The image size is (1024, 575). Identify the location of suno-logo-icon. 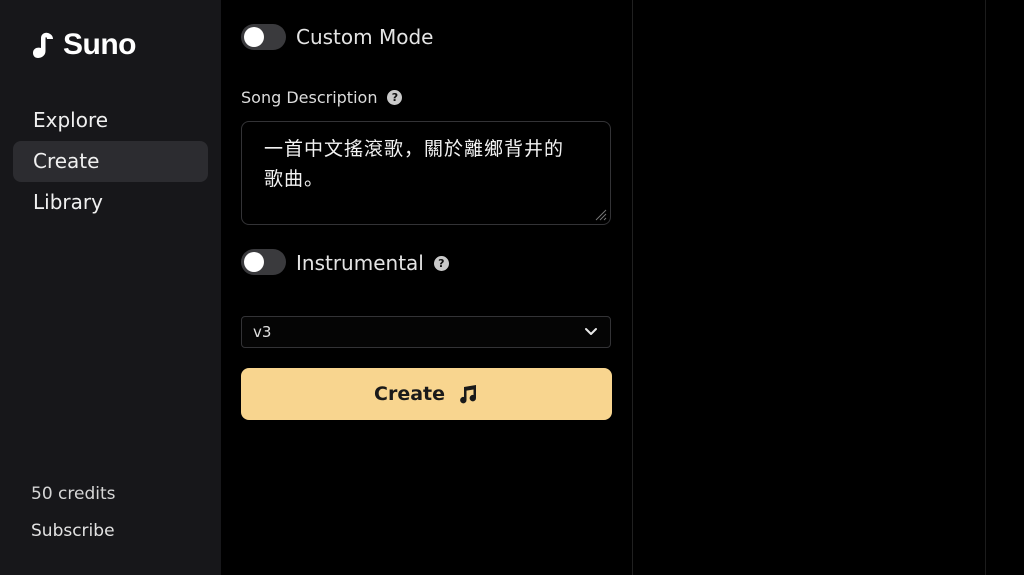
(43, 45).